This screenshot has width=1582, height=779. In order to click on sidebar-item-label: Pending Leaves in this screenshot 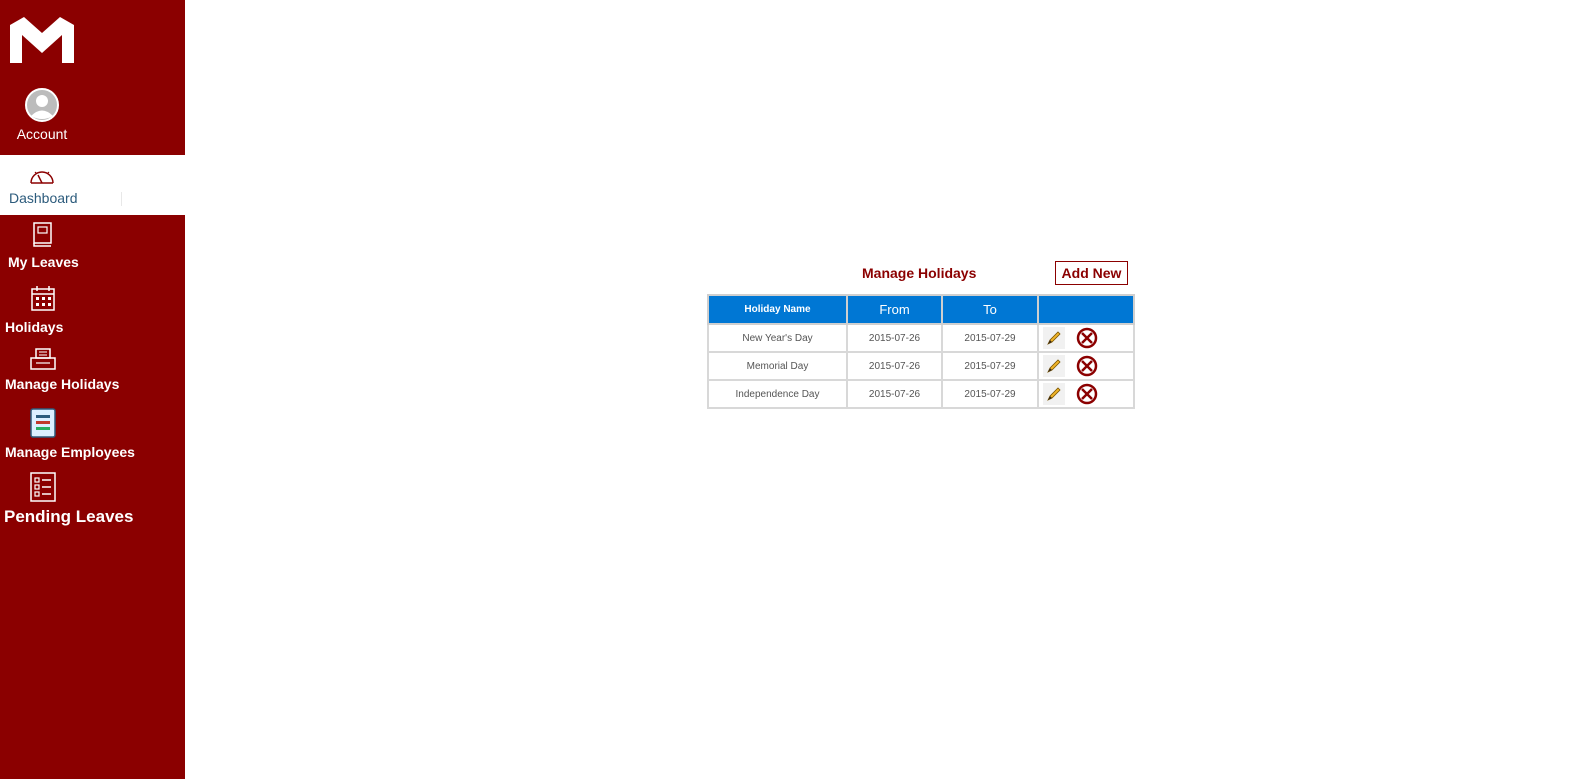, I will do `click(69, 516)`.